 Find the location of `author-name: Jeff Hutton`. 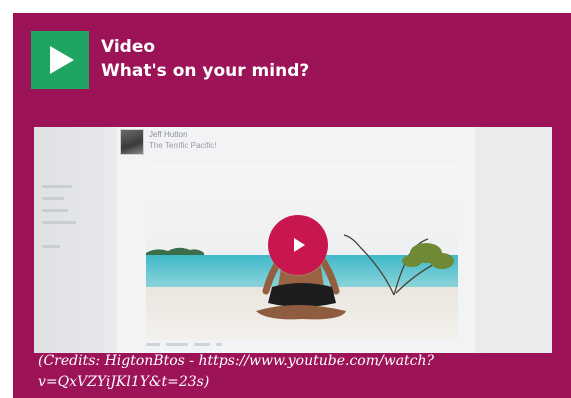

author-name: Jeff Hutton is located at coordinates (168, 134).